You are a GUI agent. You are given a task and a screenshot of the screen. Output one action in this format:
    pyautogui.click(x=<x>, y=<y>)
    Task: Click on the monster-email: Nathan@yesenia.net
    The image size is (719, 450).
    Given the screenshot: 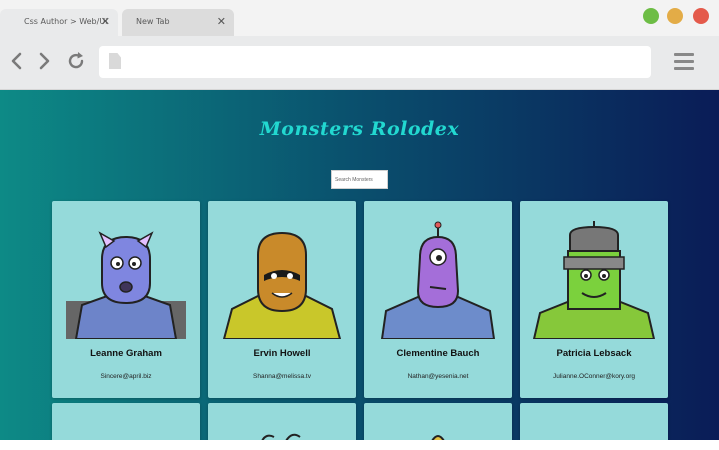 What is the action you would take?
    pyautogui.click(x=438, y=376)
    